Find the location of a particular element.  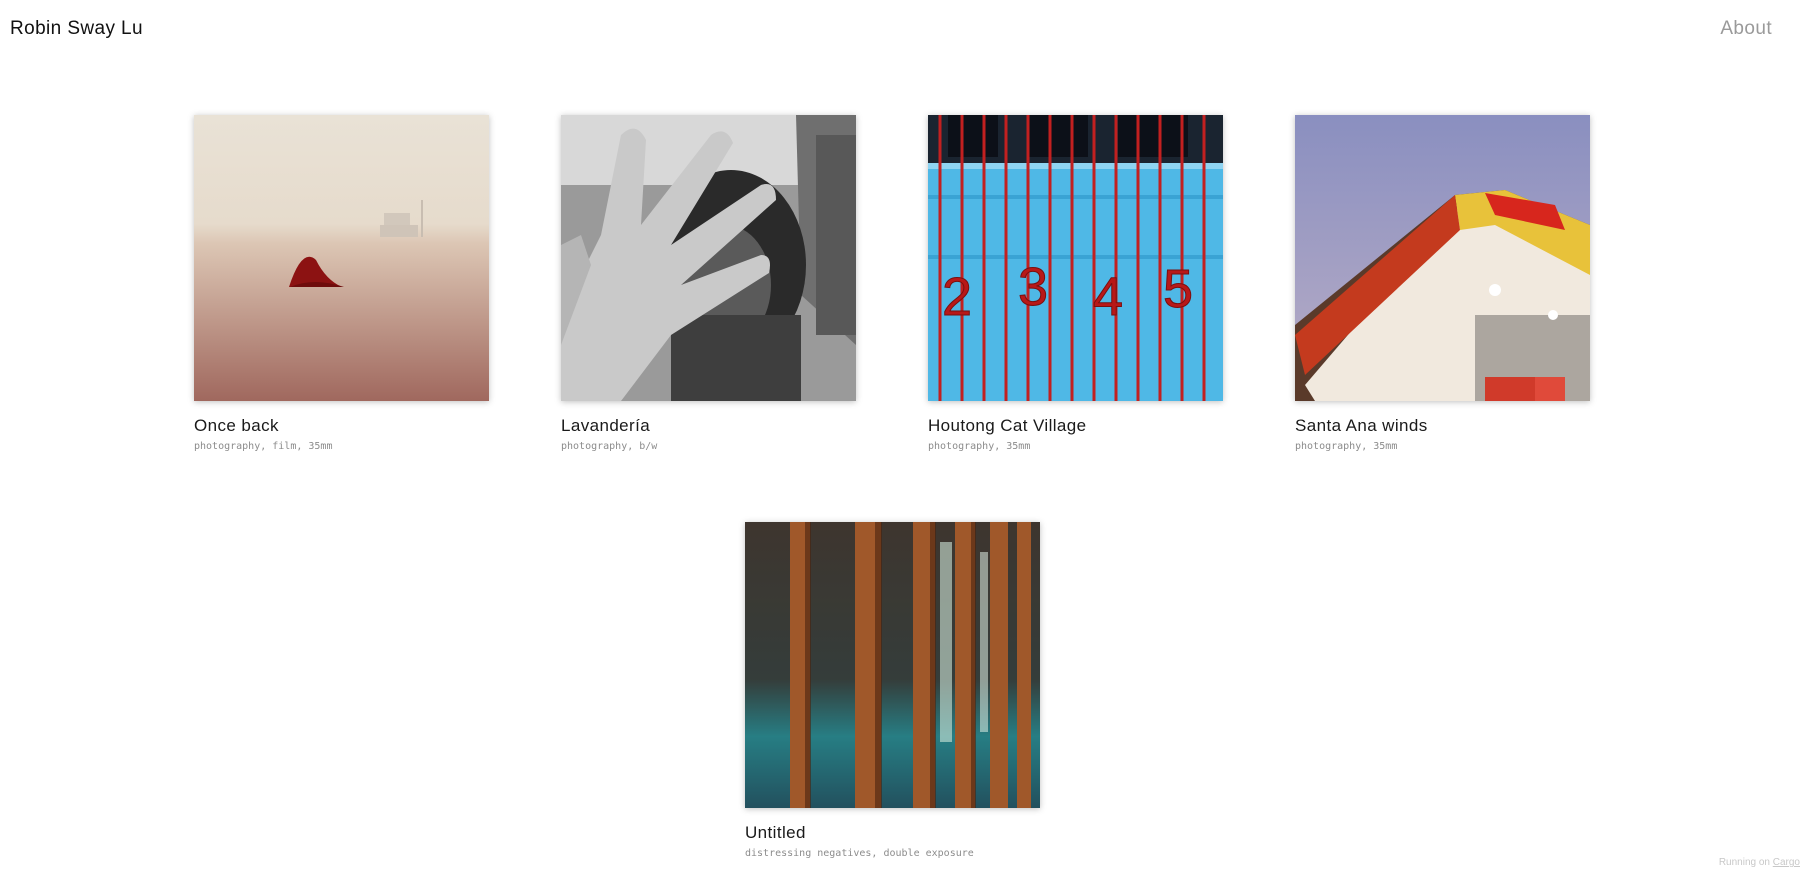

photo-number: 4 is located at coordinates (1108, 297).